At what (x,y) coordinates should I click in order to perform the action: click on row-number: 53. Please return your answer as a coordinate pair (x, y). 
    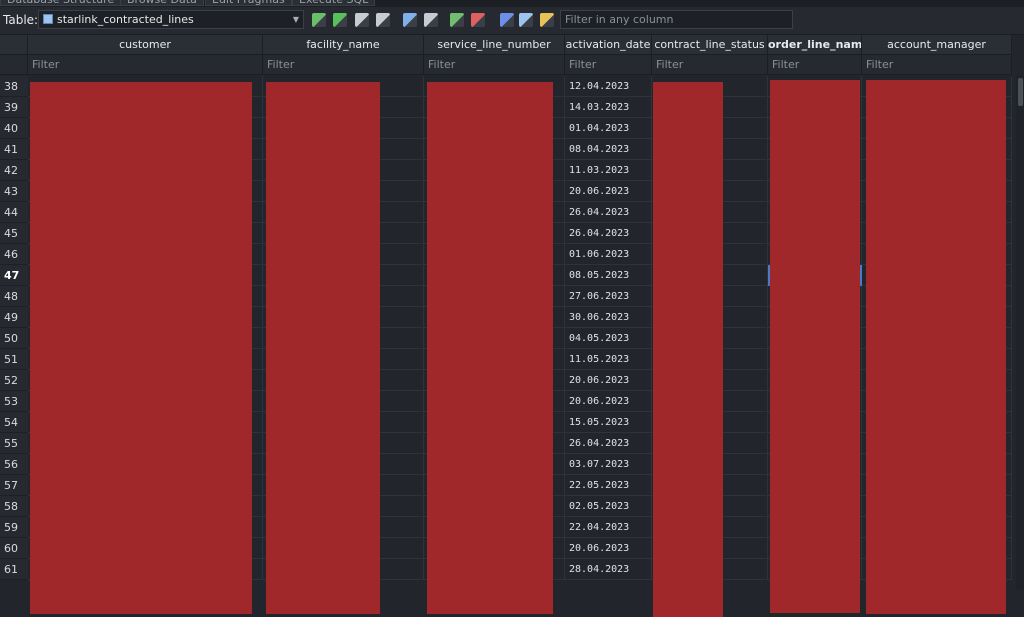
    Looking at the image, I should click on (14, 401).